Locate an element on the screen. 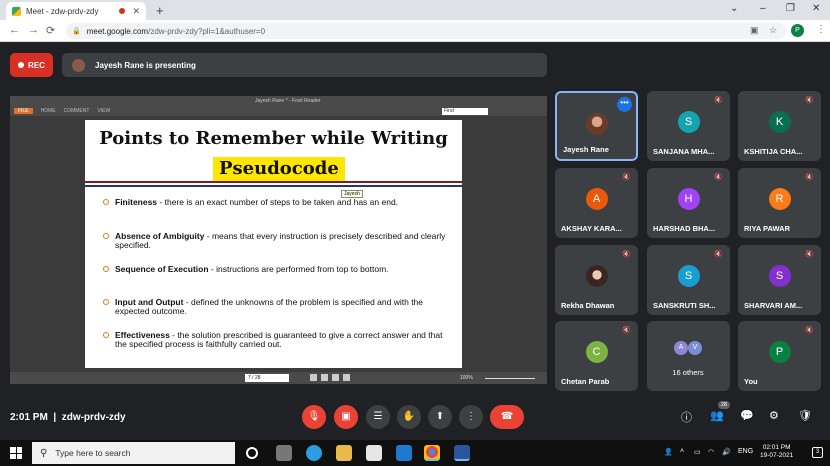 The width and height of the screenshot is (830, 466). tab-search-icon: ⌄ is located at coordinates (734, 8).